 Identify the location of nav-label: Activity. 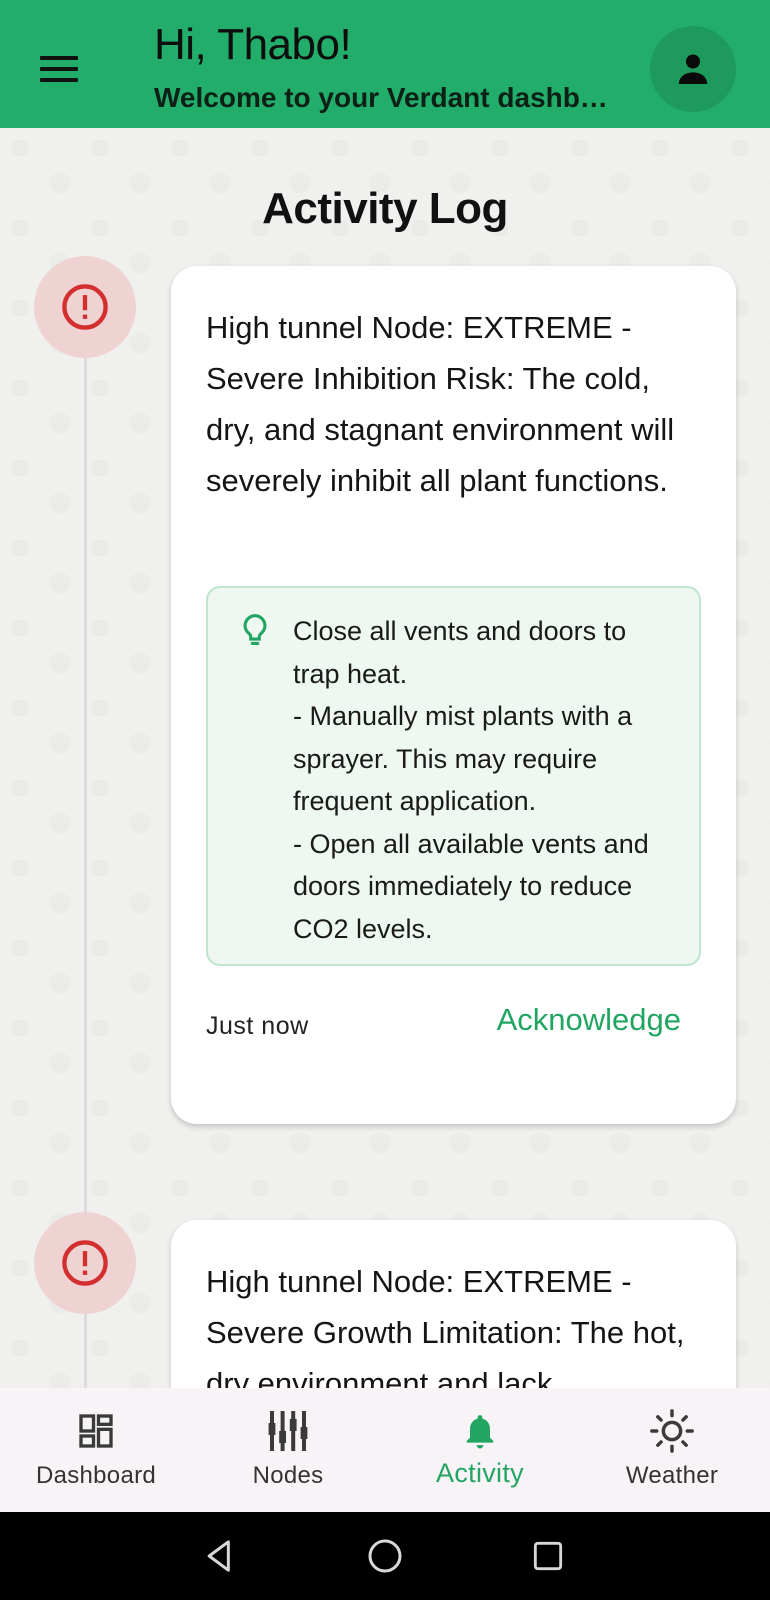
(480, 1473).